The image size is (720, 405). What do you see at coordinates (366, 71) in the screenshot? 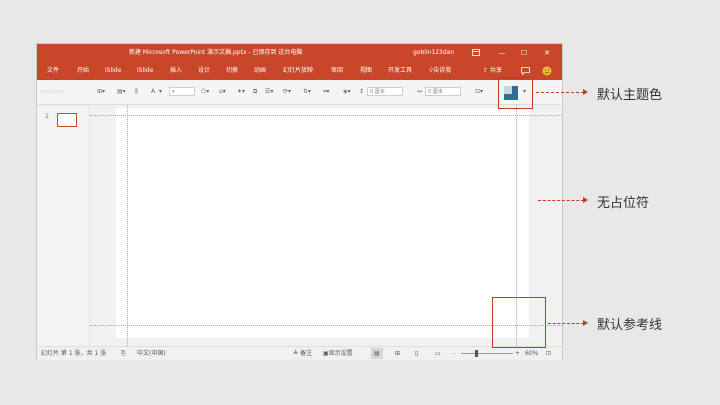
I see `tab-view: 视图` at bounding box center [366, 71].